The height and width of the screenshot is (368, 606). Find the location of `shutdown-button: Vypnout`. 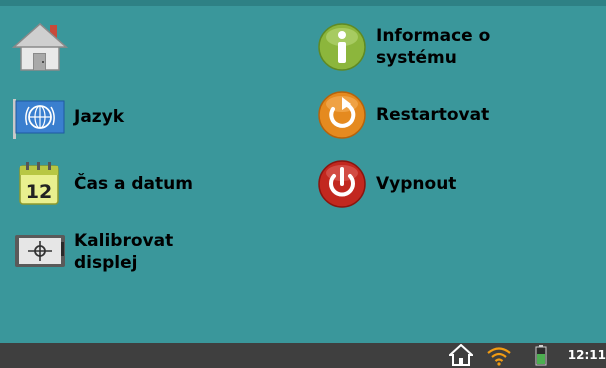

shutdown-button: Vypnout is located at coordinates (385, 184).